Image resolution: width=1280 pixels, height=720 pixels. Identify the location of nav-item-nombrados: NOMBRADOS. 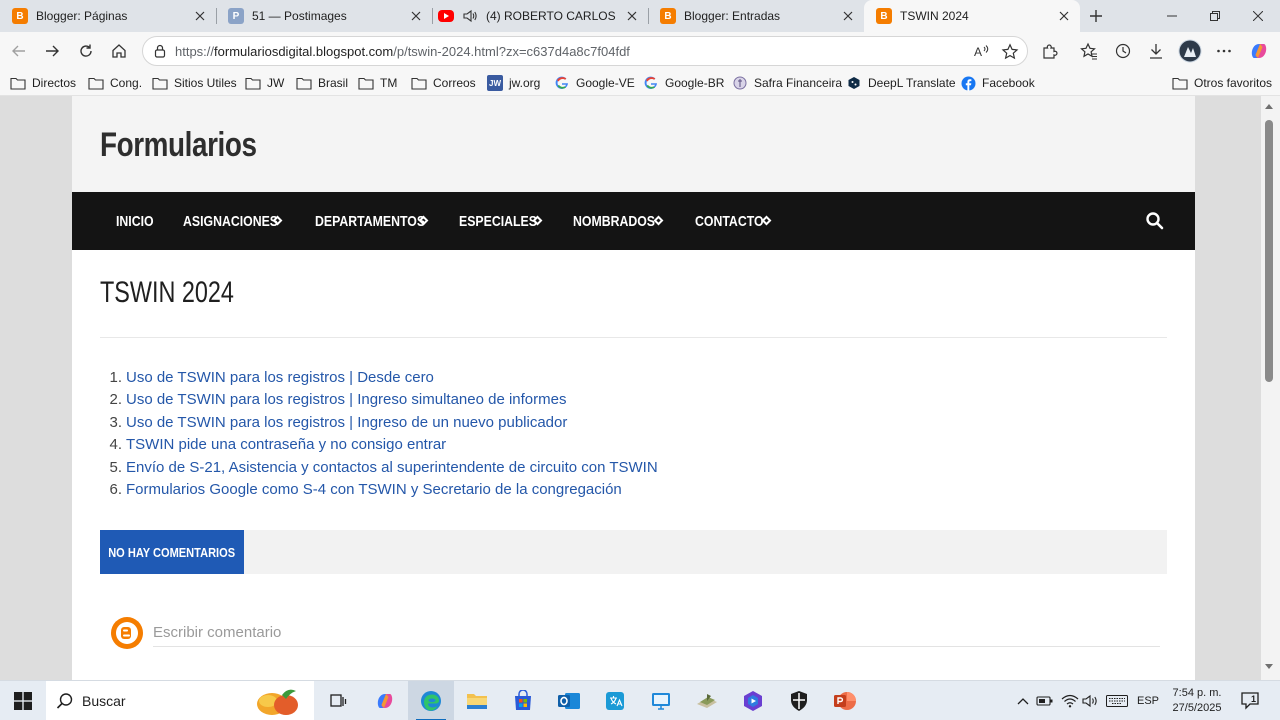
(623, 221).